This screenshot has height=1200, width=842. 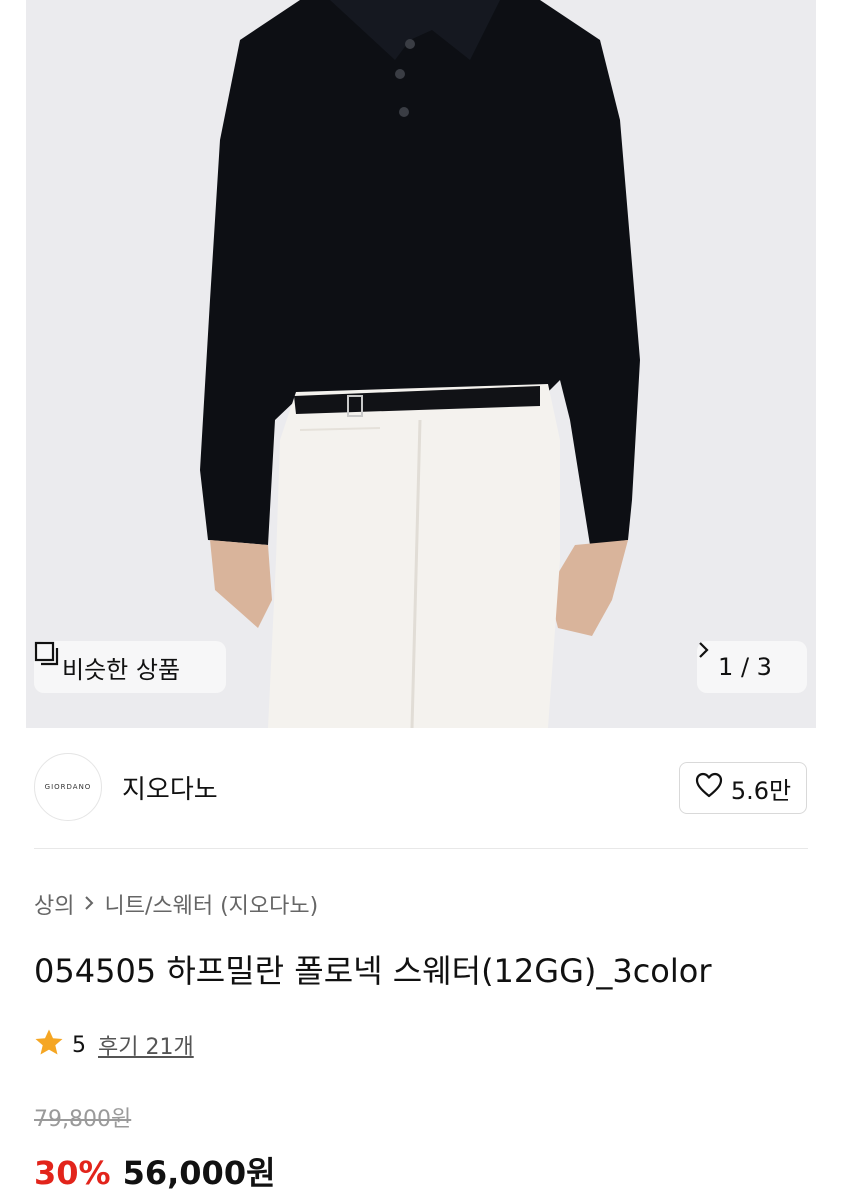 I want to click on rating-summary: 5 후기 21개, so click(x=114, y=1045).